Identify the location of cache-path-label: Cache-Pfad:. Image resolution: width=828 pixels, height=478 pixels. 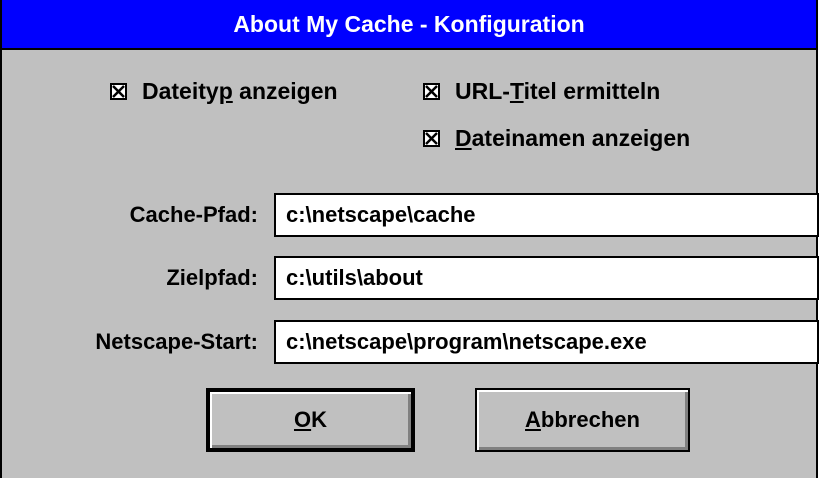
(193, 214).